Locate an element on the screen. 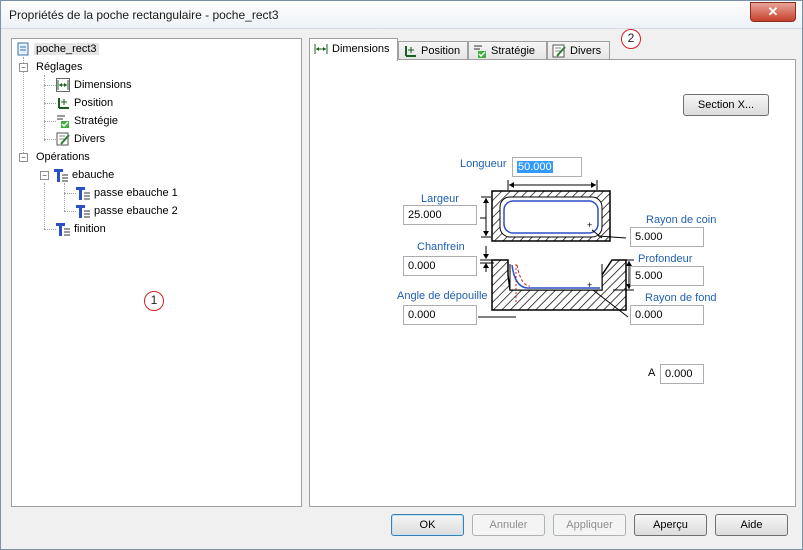 The width and height of the screenshot is (803, 550). tab-divers-label: Divers is located at coordinates (586, 51).